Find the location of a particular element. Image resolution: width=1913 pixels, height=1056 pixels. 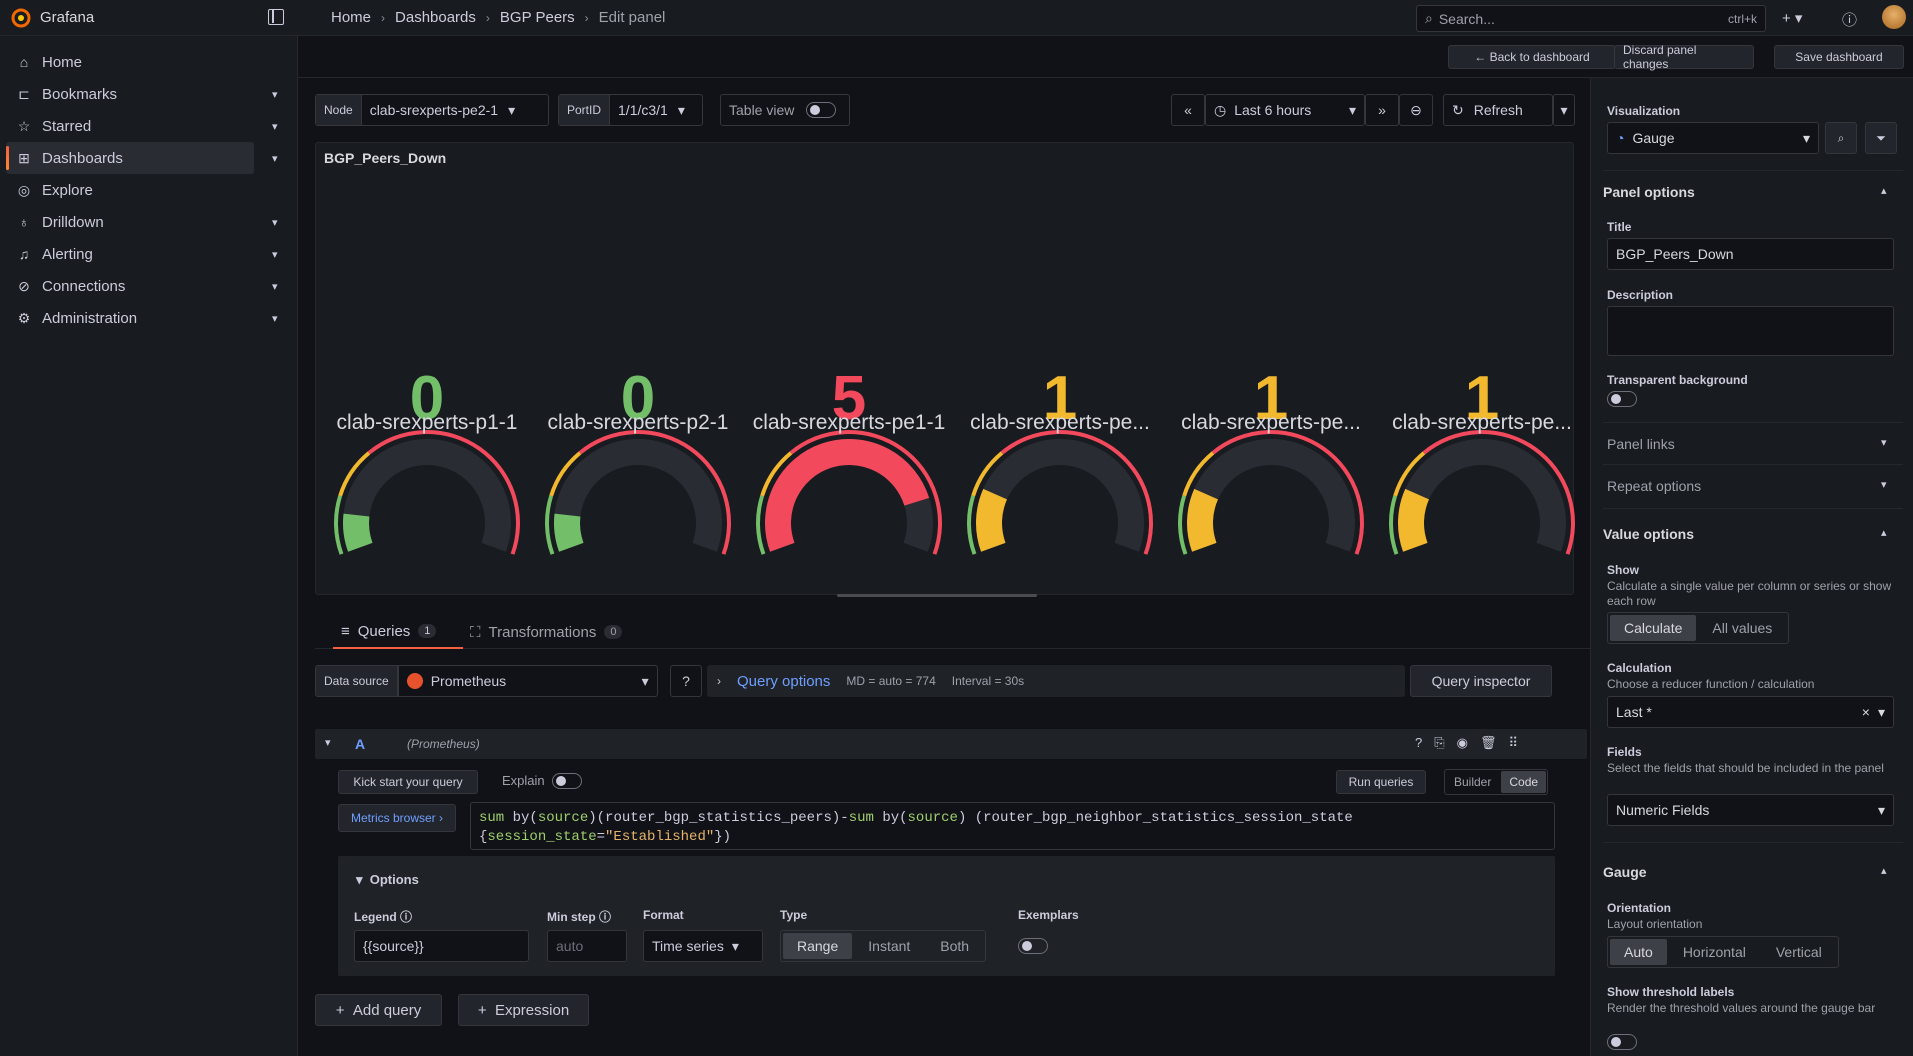

type-radio-group: Range Instant Both is located at coordinates (883, 946).